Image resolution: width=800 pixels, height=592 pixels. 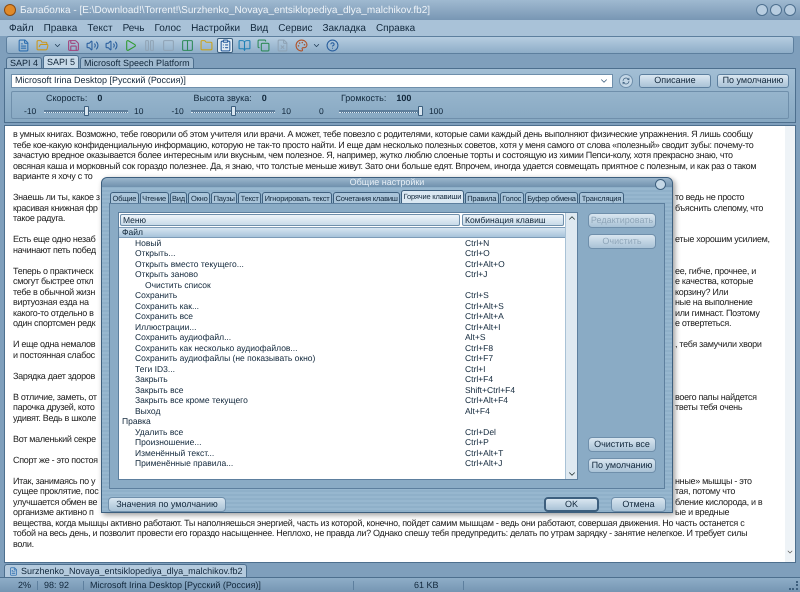 What do you see at coordinates (126, 570) in the screenshot?
I see `document-tab: Surzhenko_Novaya_entsiklopediya_dlya_malchikov.fb2` at bounding box center [126, 570].